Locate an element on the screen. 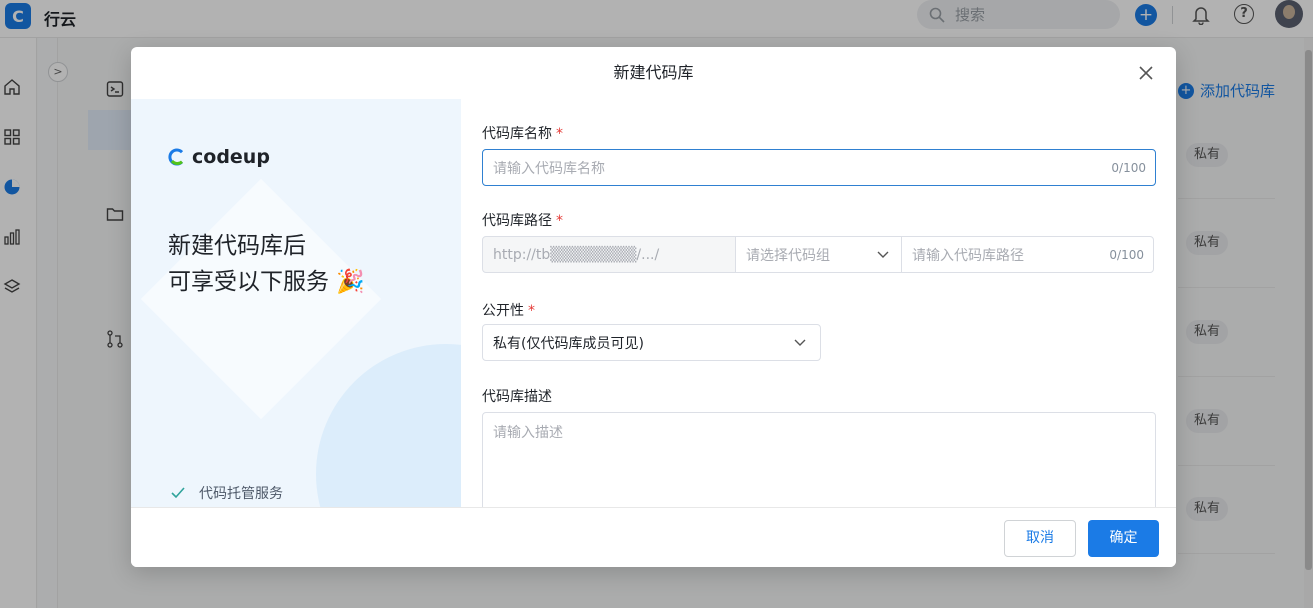 The width and height of the screenshot is (1313, 608). close-icon is located at coordinates (1146, 73).